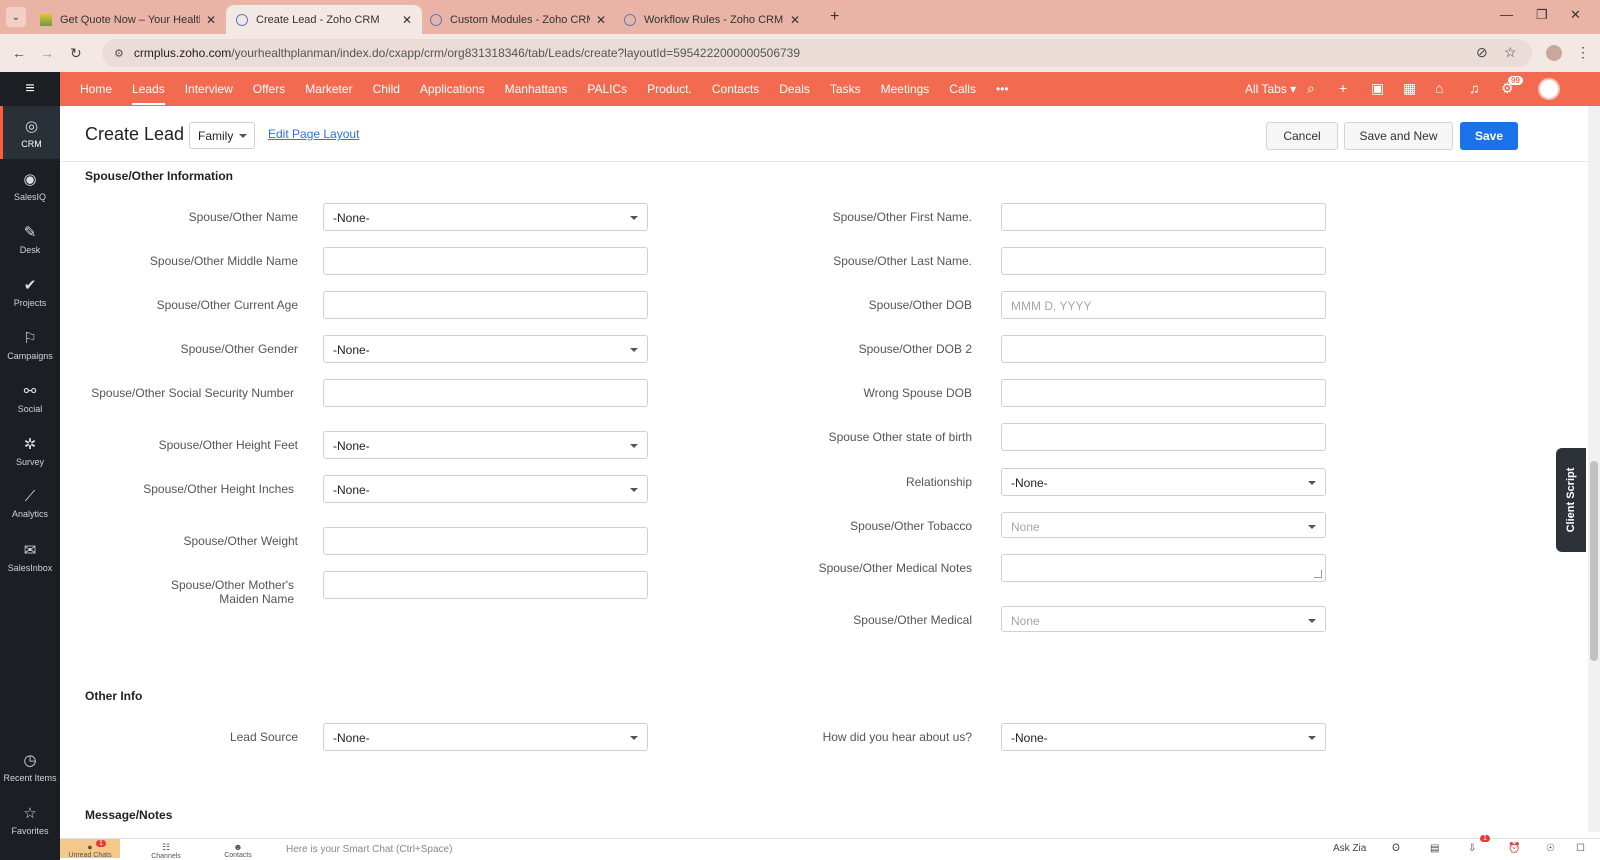 The image size is (1600, 860). What do you see at coordinates (119, 53) in the screenshot?
I see `site-info-icon: ⚙` at bounding box center [119, 53].